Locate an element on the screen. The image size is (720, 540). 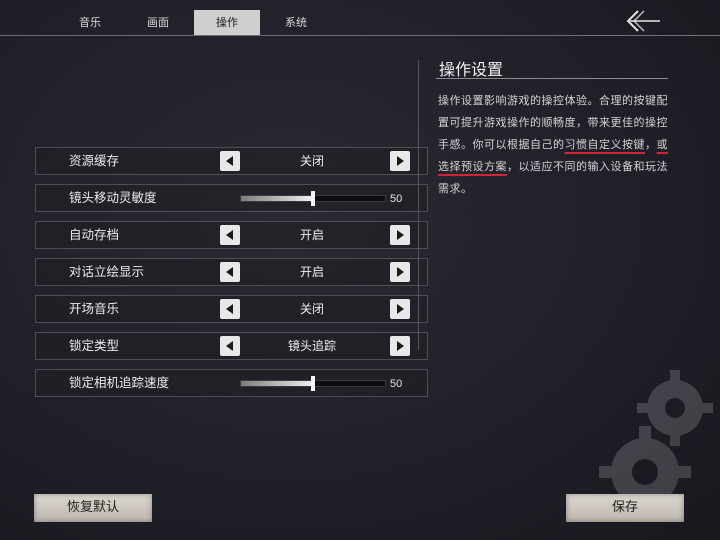
setting-value: 镜头追踪 is located at coordinates (311, 346).